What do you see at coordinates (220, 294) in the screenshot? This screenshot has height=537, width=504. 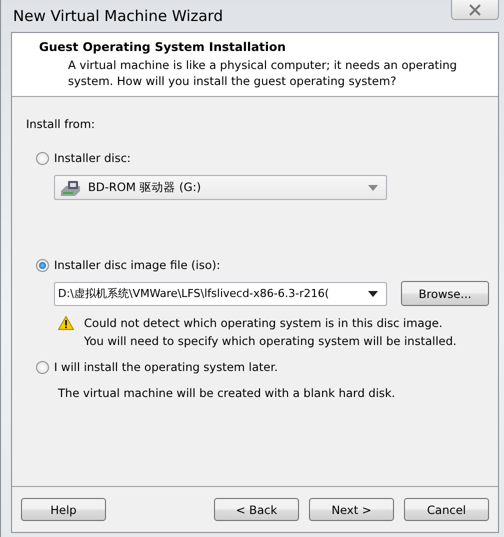 I see `iso-path-dropdown: D:\虚拟机系统\VMWare\LFS\lfslivecd-x86-6.3-r216(` at bounding box center [220, 294].